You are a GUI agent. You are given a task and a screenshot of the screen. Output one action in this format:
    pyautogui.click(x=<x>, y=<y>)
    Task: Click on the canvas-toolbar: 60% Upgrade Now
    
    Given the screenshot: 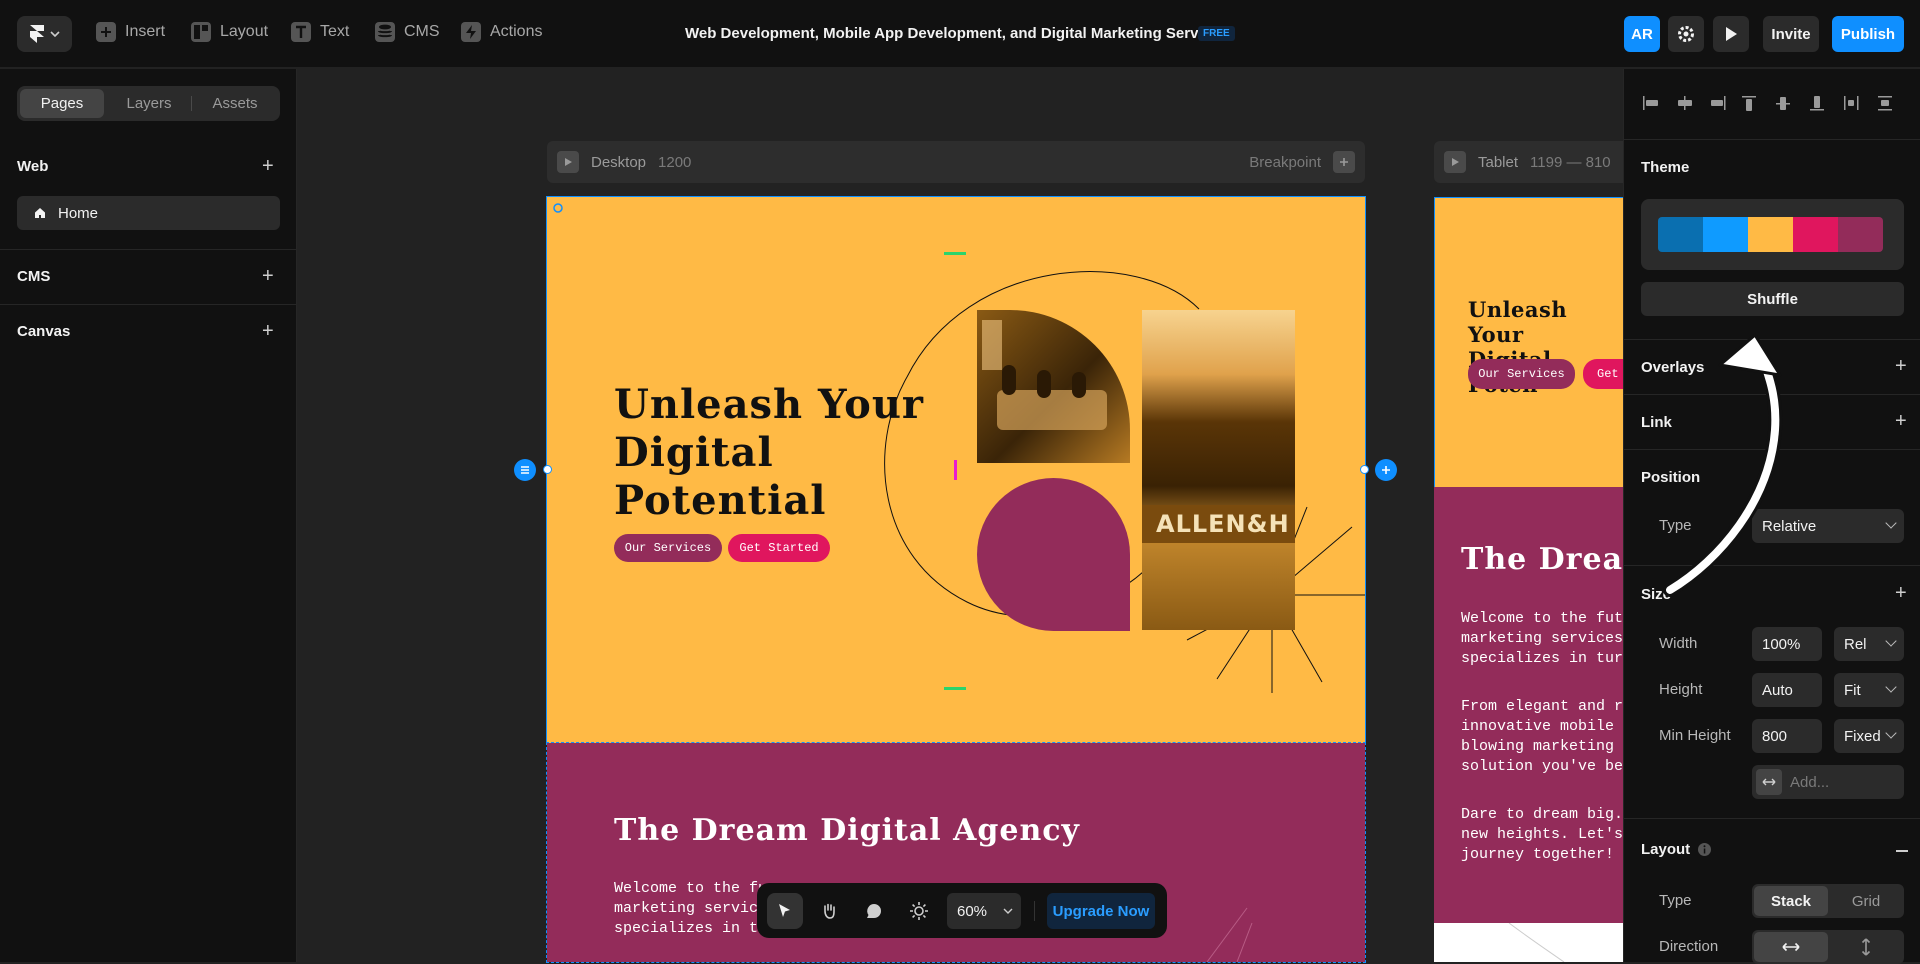 What is the action you would take?
    pyautogui.click(x=962, y=910)
    